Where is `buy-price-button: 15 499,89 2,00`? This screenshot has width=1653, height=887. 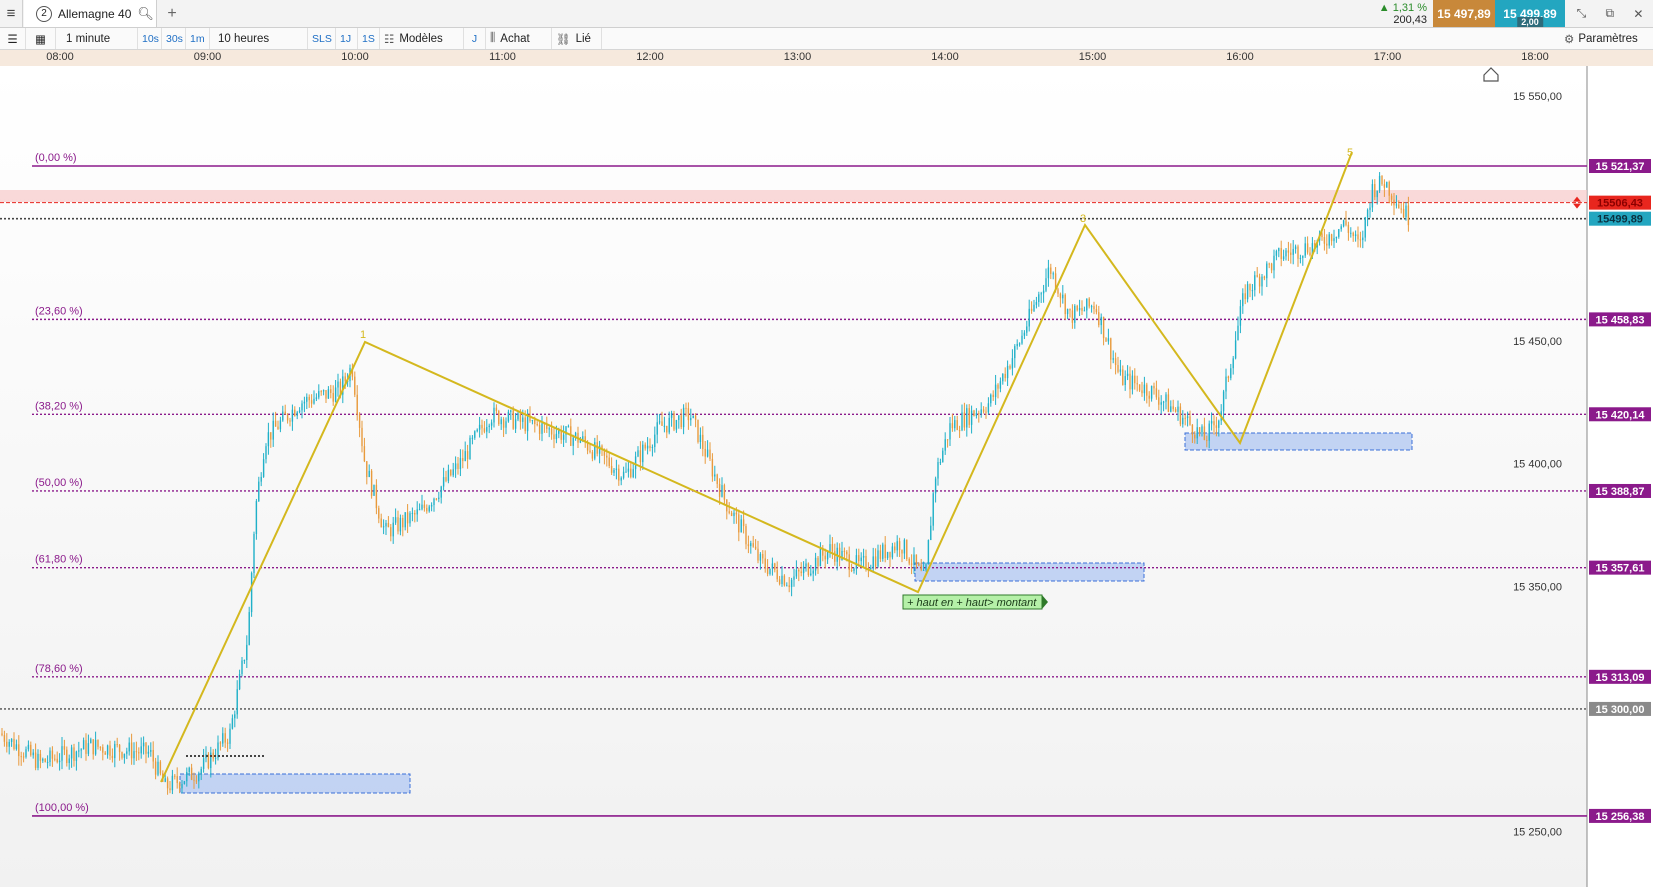
buy-price-button: 15 499,89 2,00 is located at coordinates (1530, 13).